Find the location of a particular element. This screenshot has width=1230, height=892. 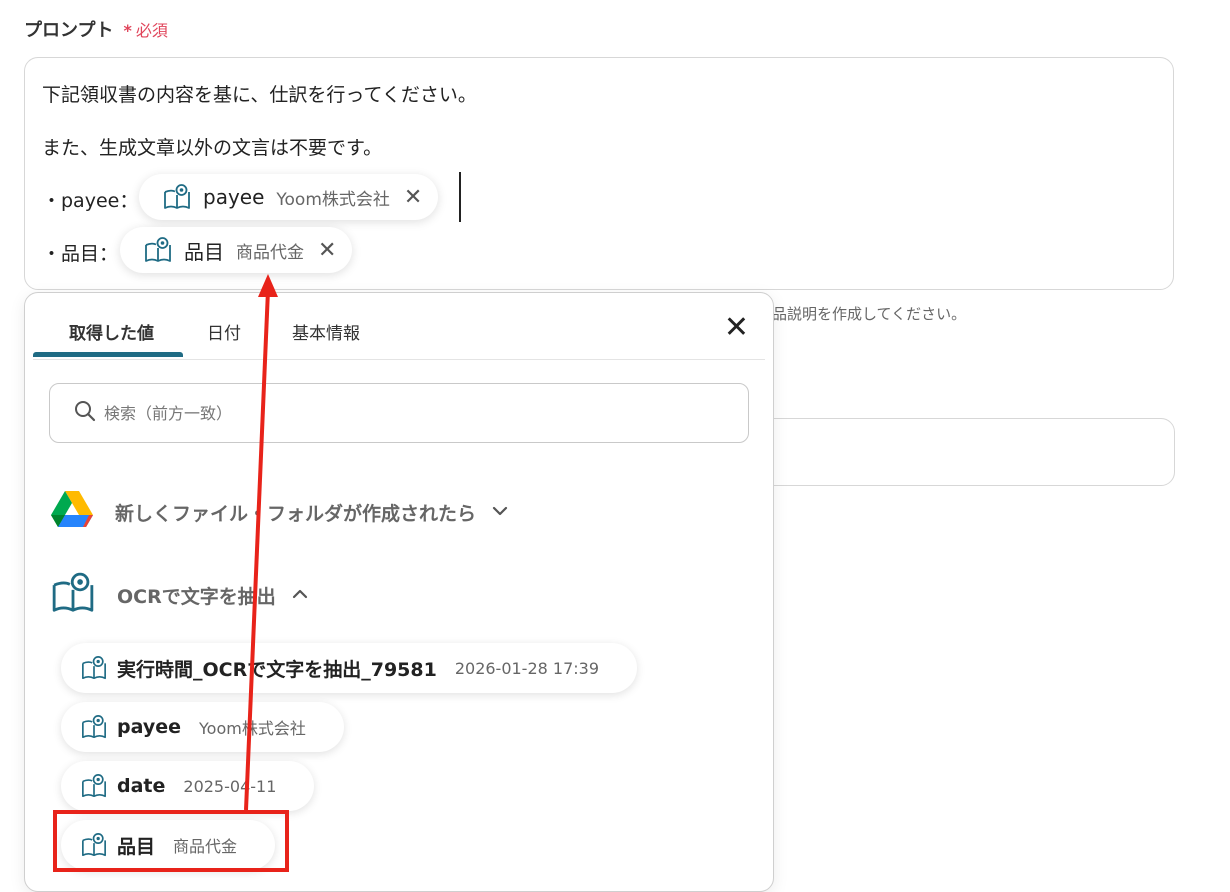

section-title: 新しくファイル・フォルダが作成されたら is located at coordinates (296, 513).